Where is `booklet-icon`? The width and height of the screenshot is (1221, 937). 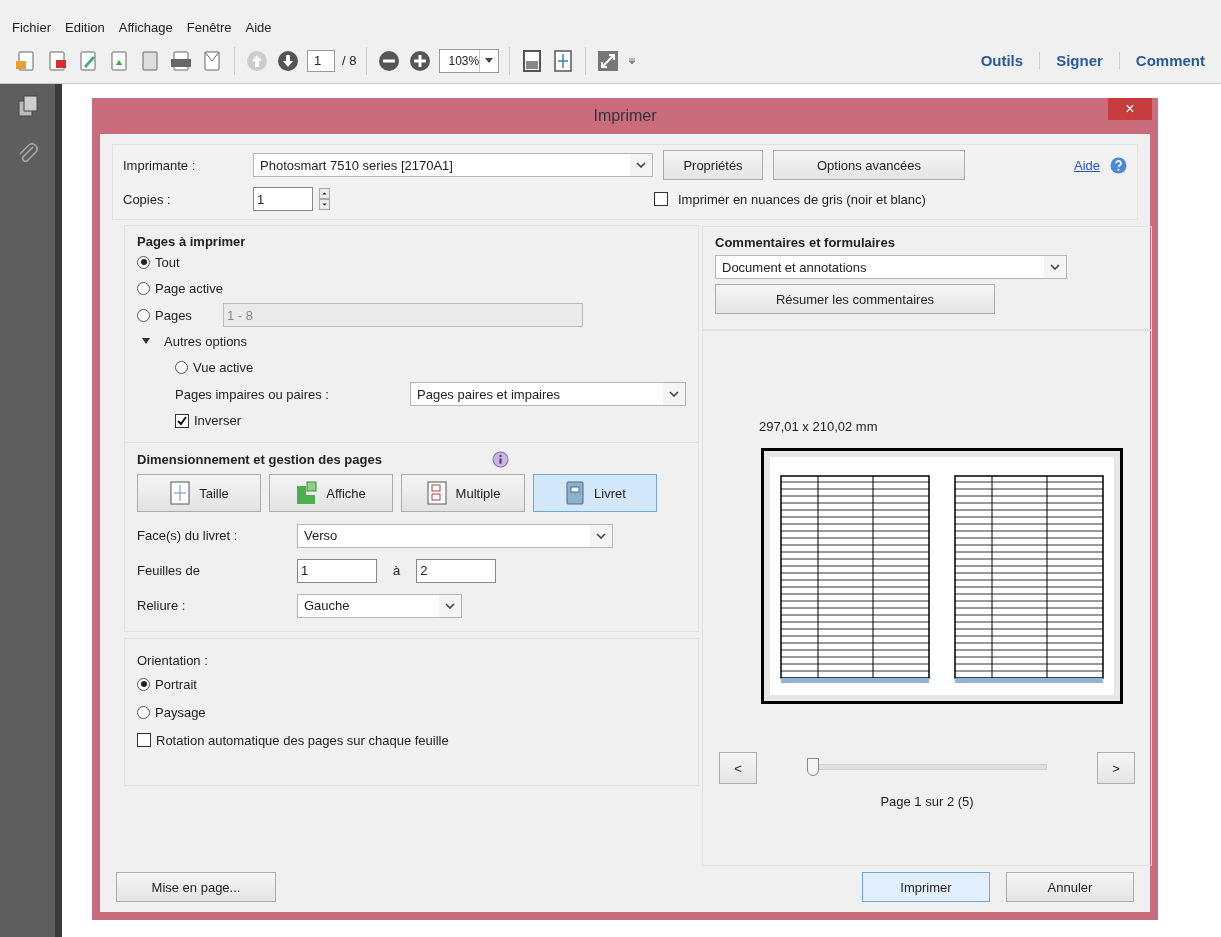 booklet-icon is located at coordinates (575, 493).